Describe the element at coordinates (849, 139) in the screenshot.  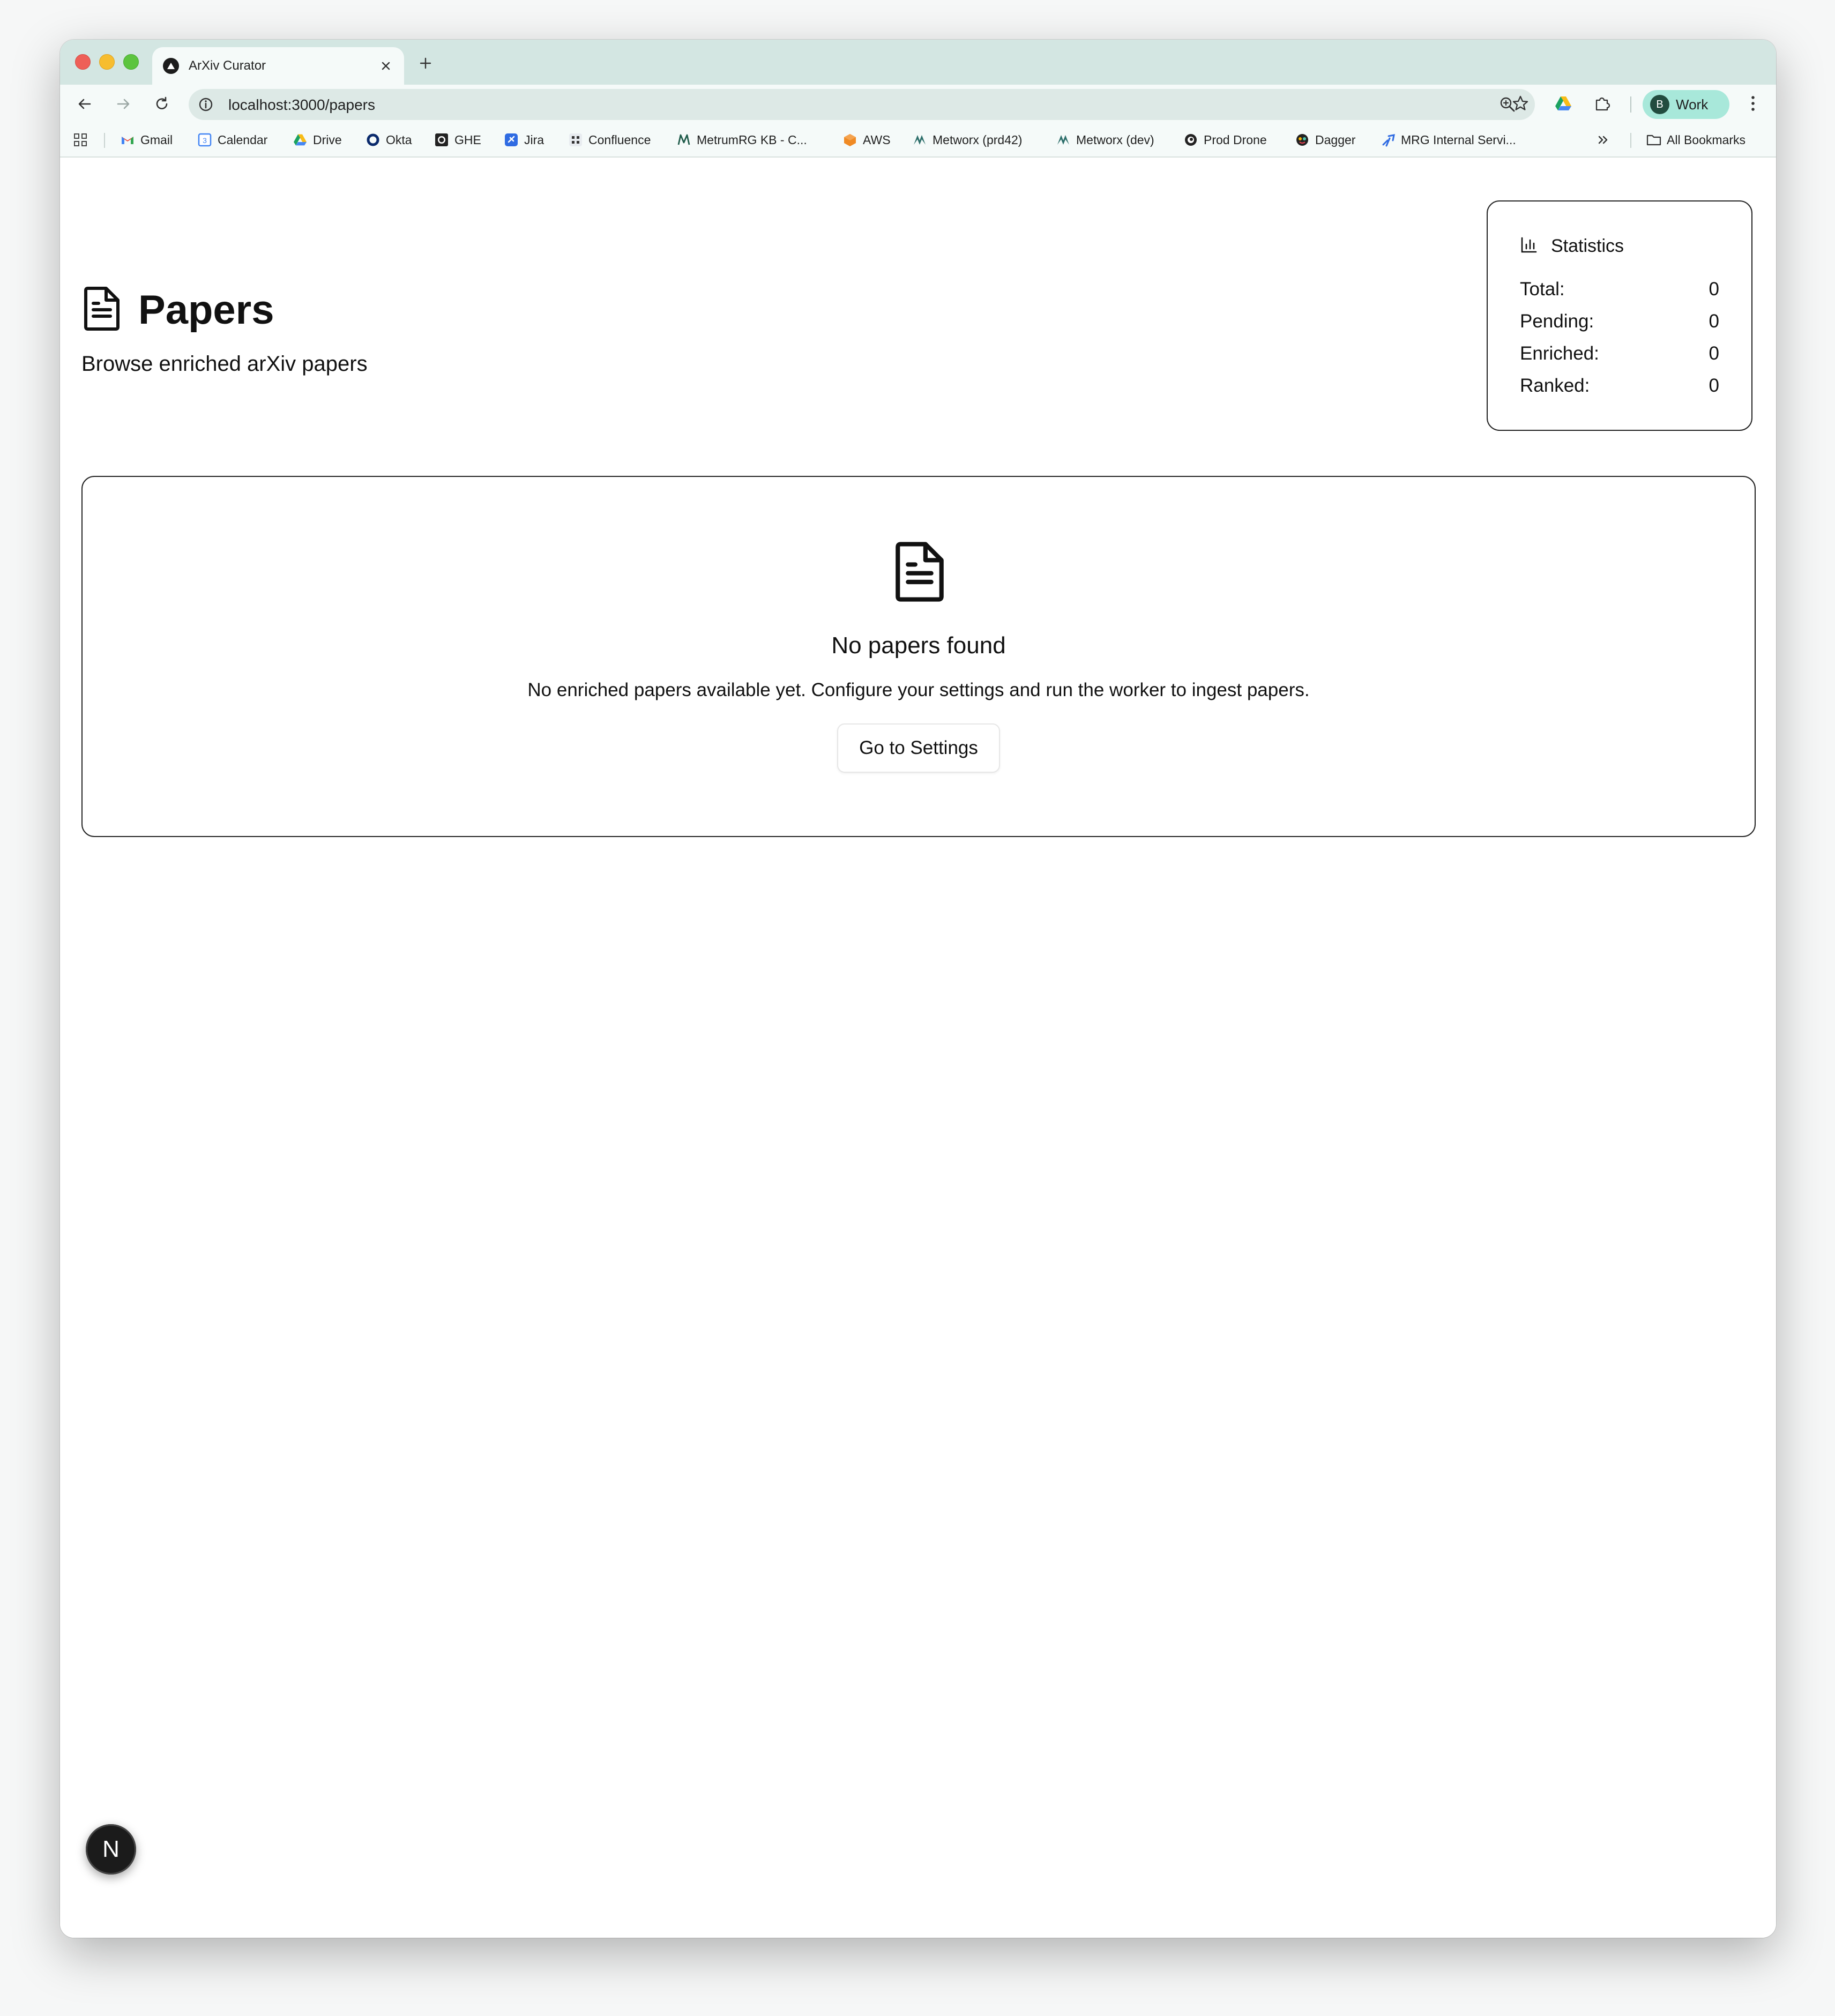
I see `aws-icon` at that location.